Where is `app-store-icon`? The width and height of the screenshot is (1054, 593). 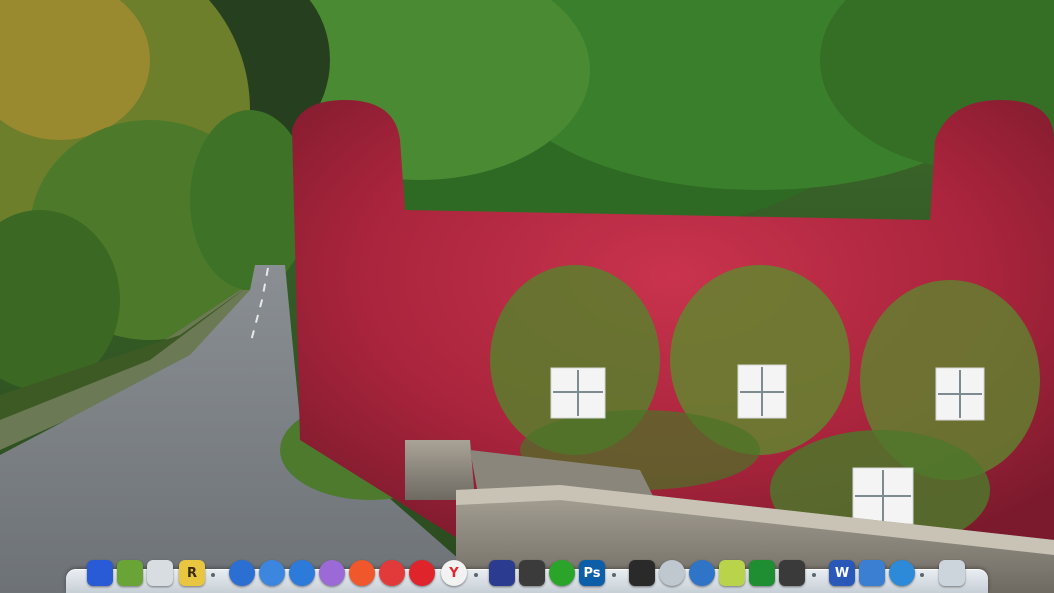 app-store-icon is located at coordinates (672, 573).